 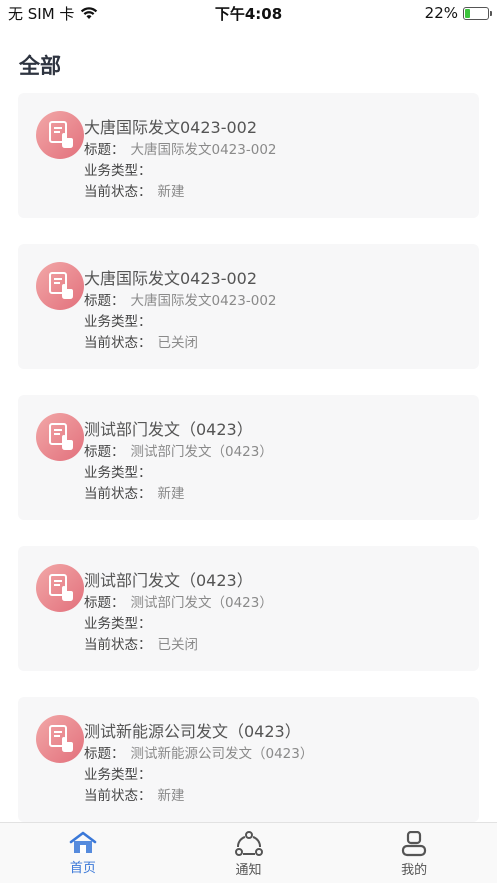 I want to click on tab-bar: 首页 通知 我的, so click(x=248, y=852).